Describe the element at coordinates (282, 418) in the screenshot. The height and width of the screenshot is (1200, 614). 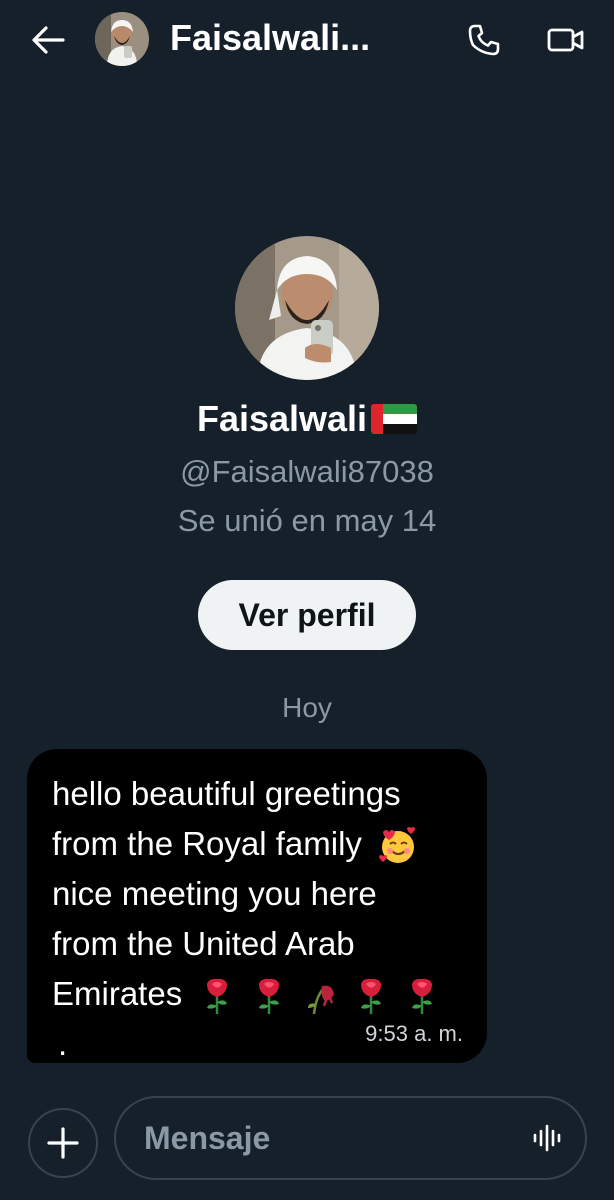
I see `profile-name-text: Faisalwali` at that location.